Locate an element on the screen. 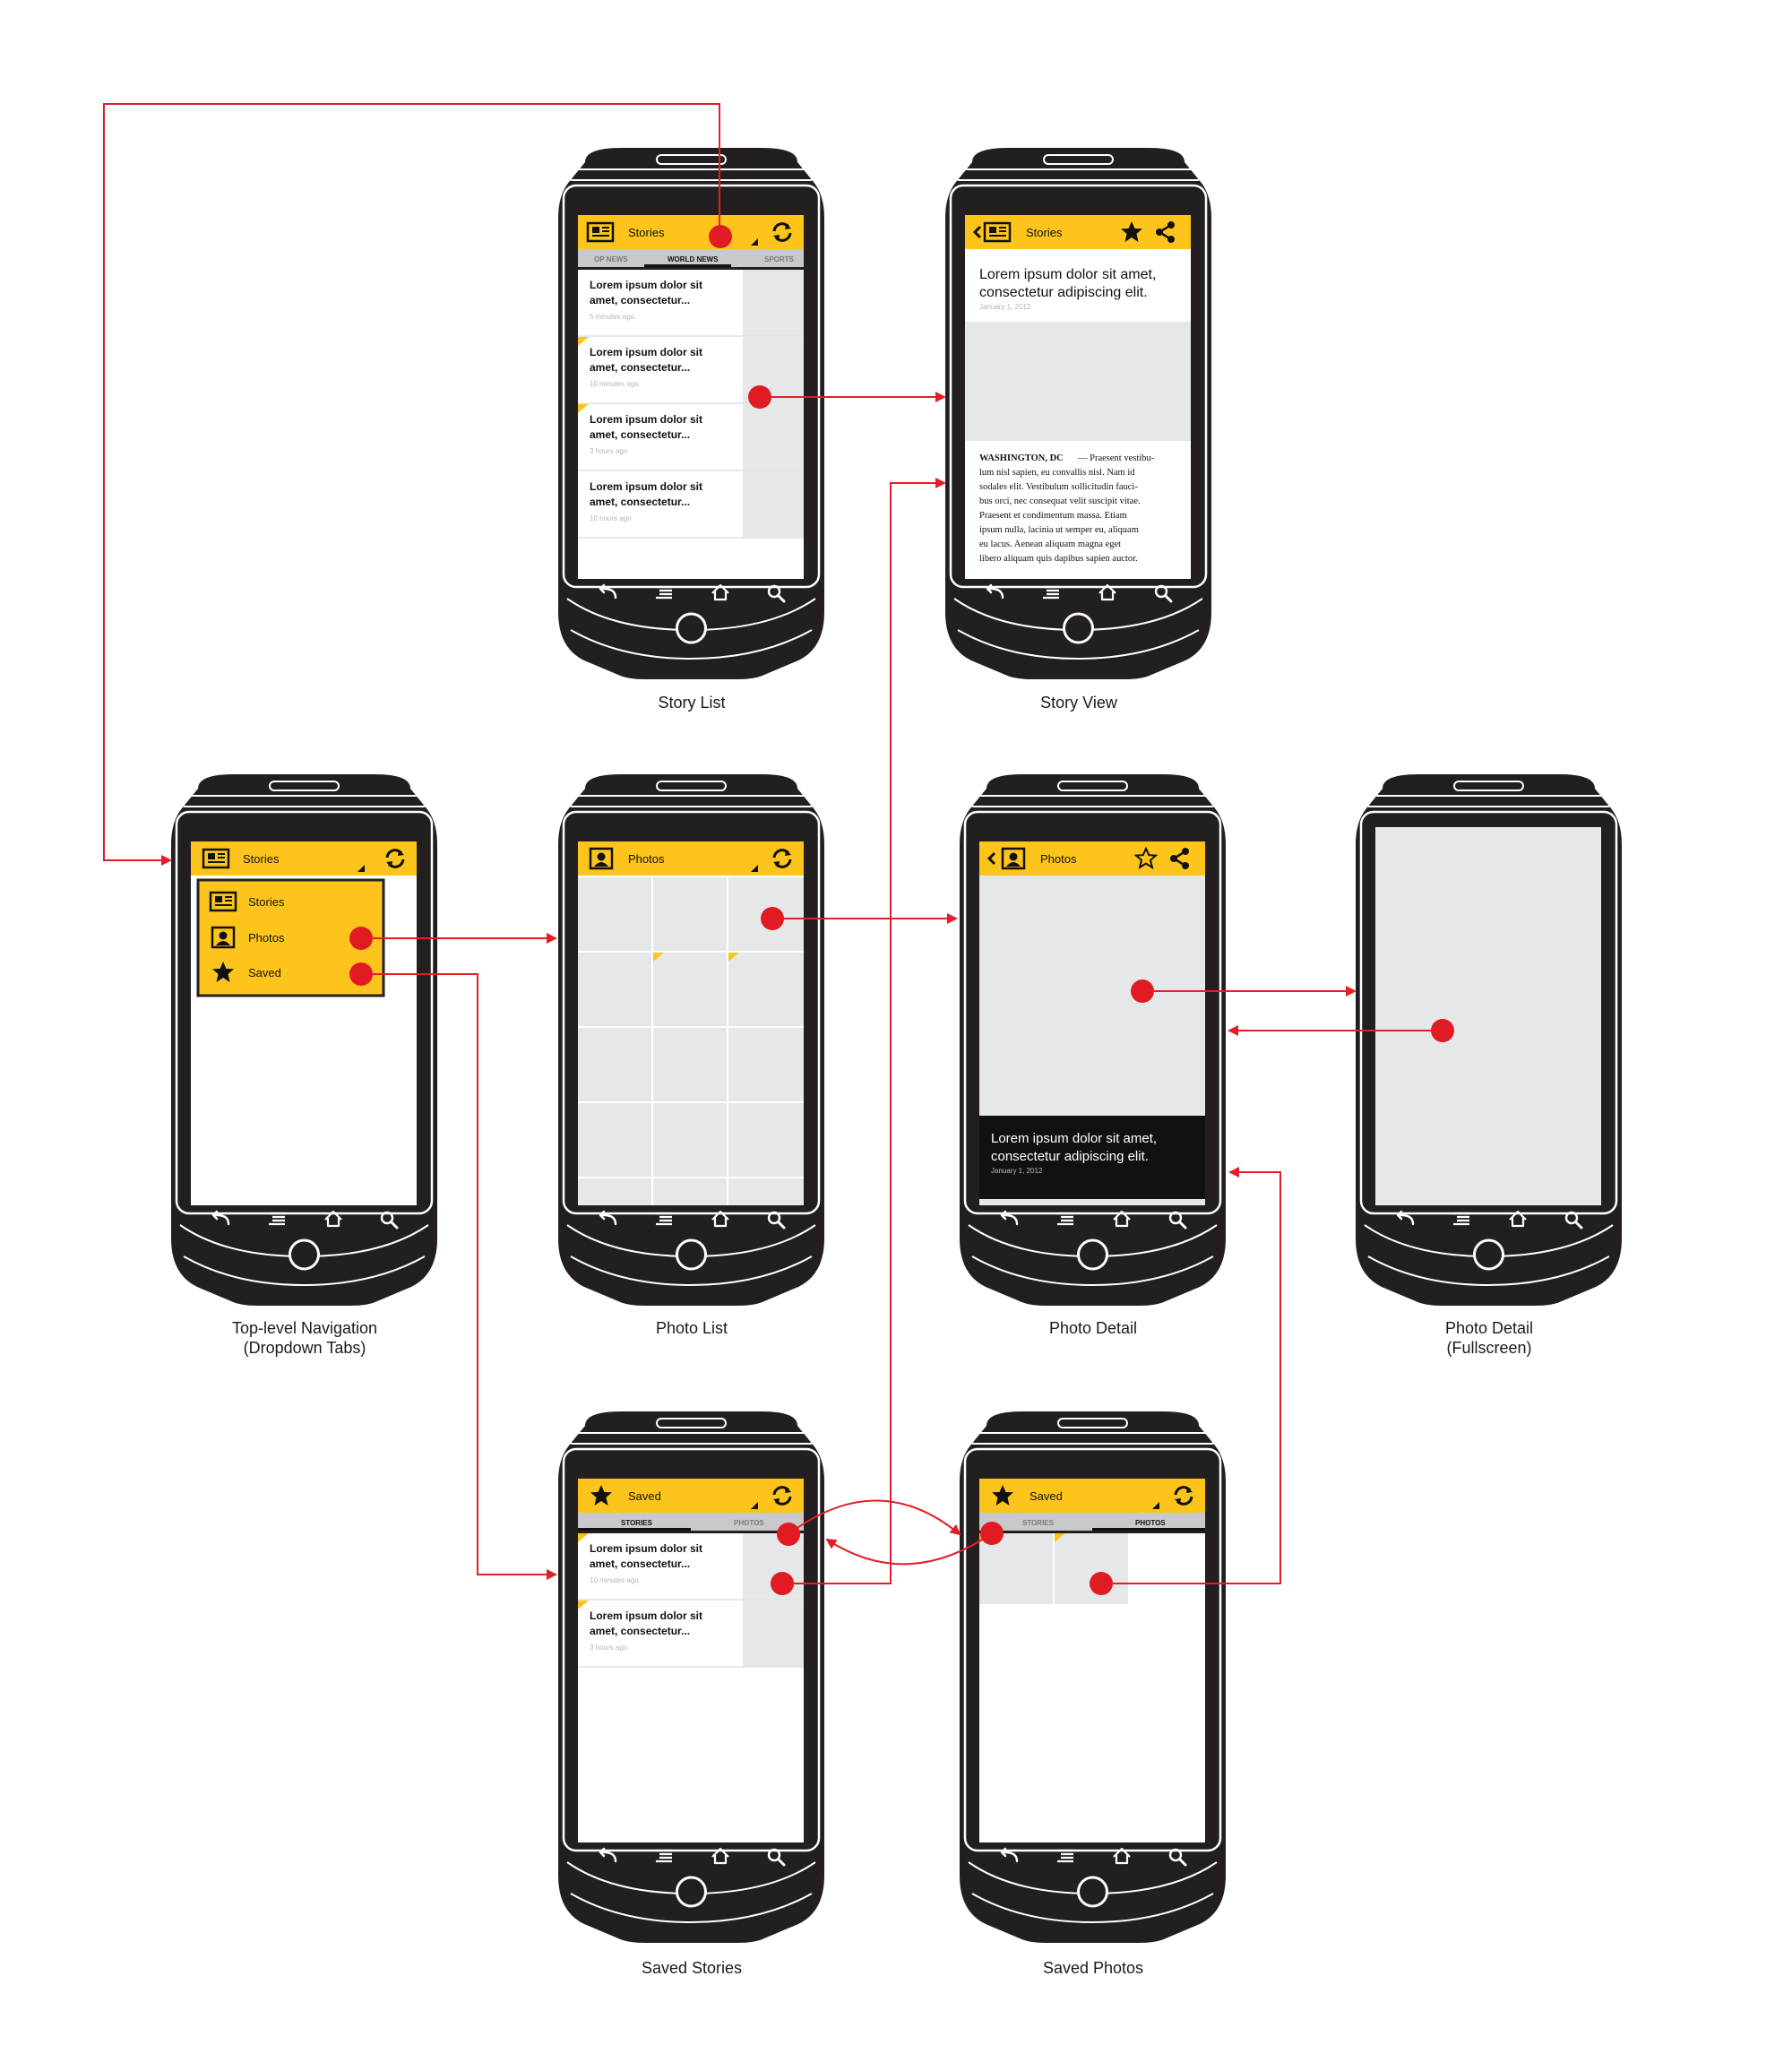 The height and width of the screenshot is (2071, 1792). hotspot-photo-detail is located at coordinates (1142, 991).